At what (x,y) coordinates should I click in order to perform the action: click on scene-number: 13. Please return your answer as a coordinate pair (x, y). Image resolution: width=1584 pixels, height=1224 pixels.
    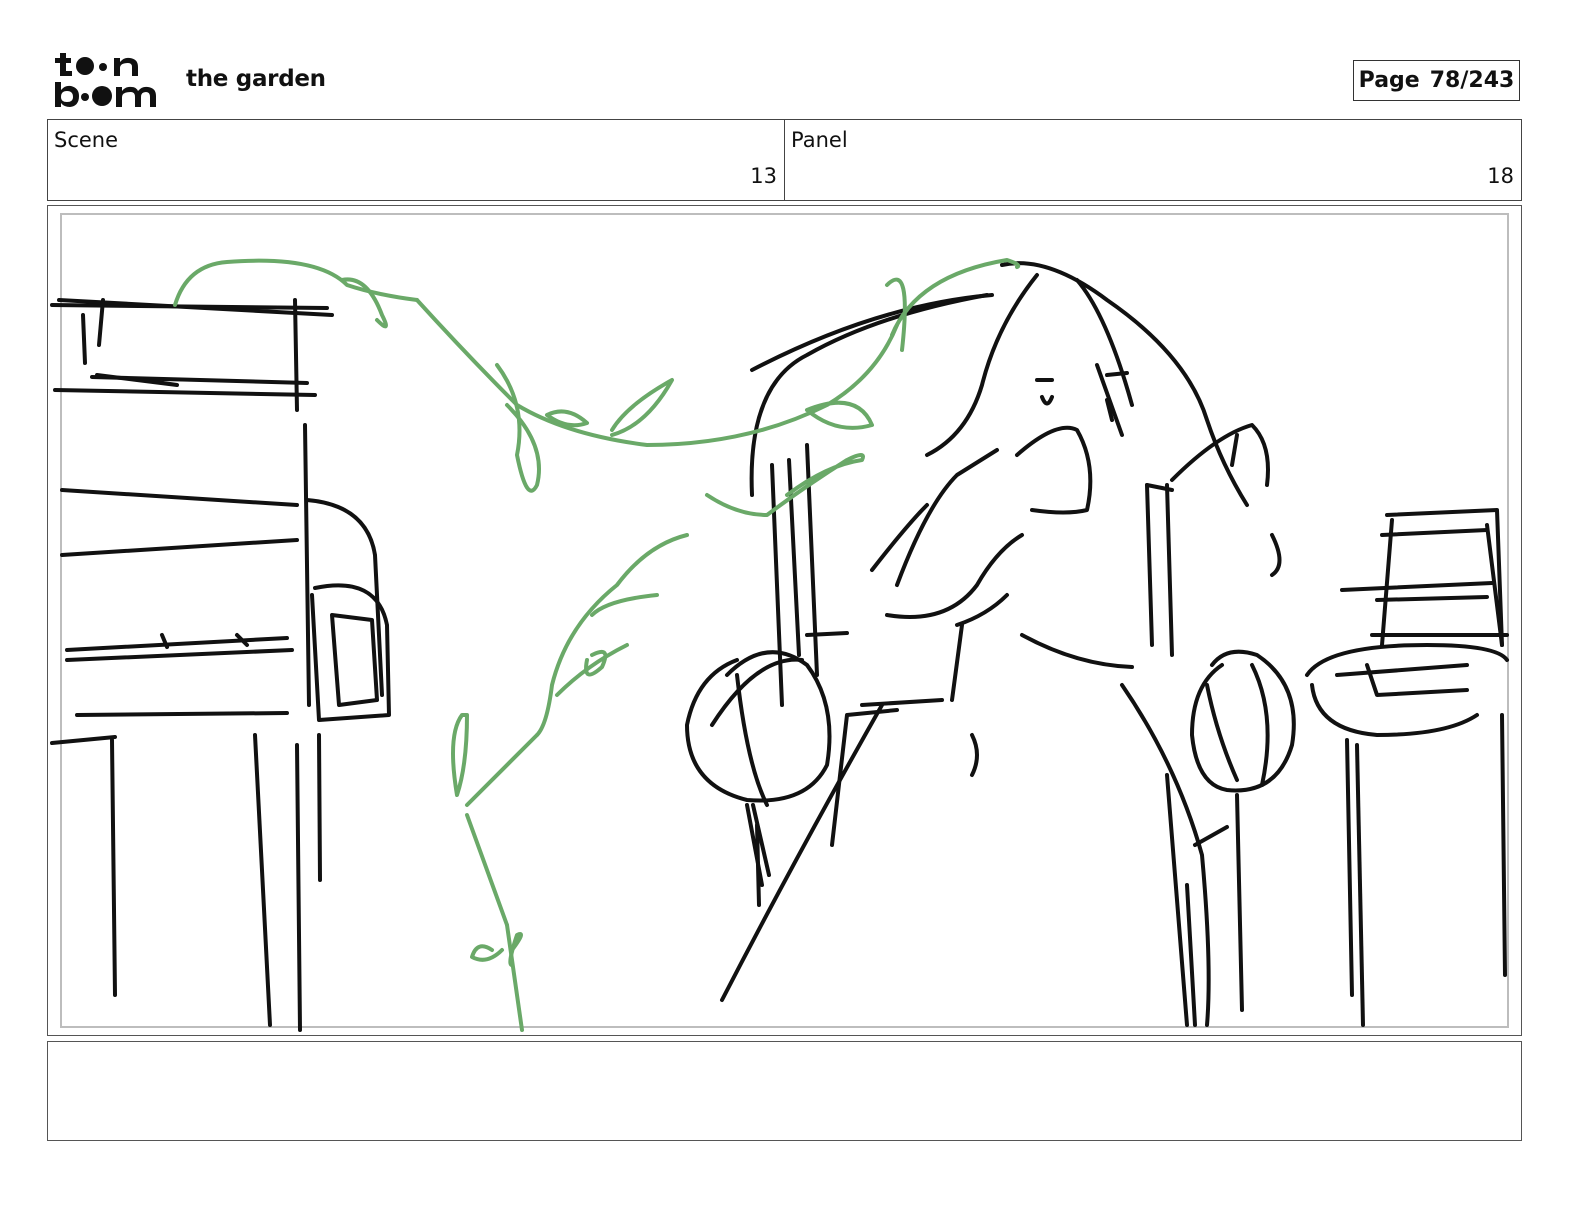
    Looking at the image, I should click on (763, 176).